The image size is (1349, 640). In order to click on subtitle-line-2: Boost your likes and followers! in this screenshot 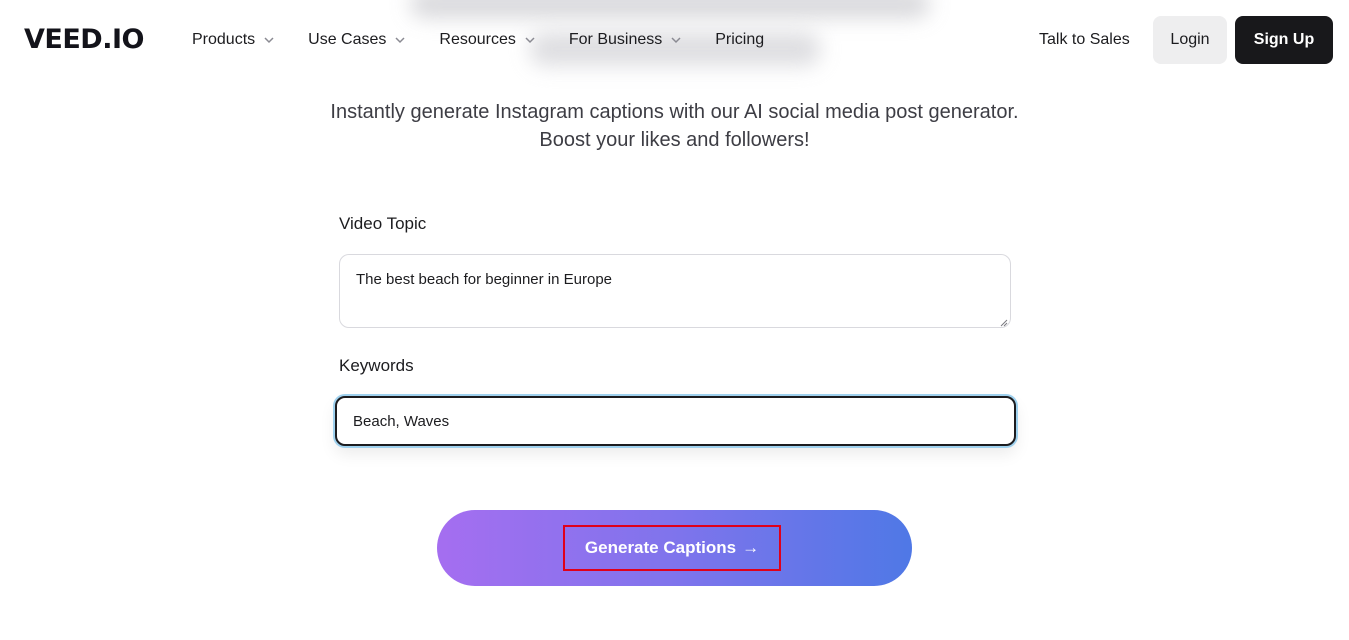, I will do `click(674, 140)`.